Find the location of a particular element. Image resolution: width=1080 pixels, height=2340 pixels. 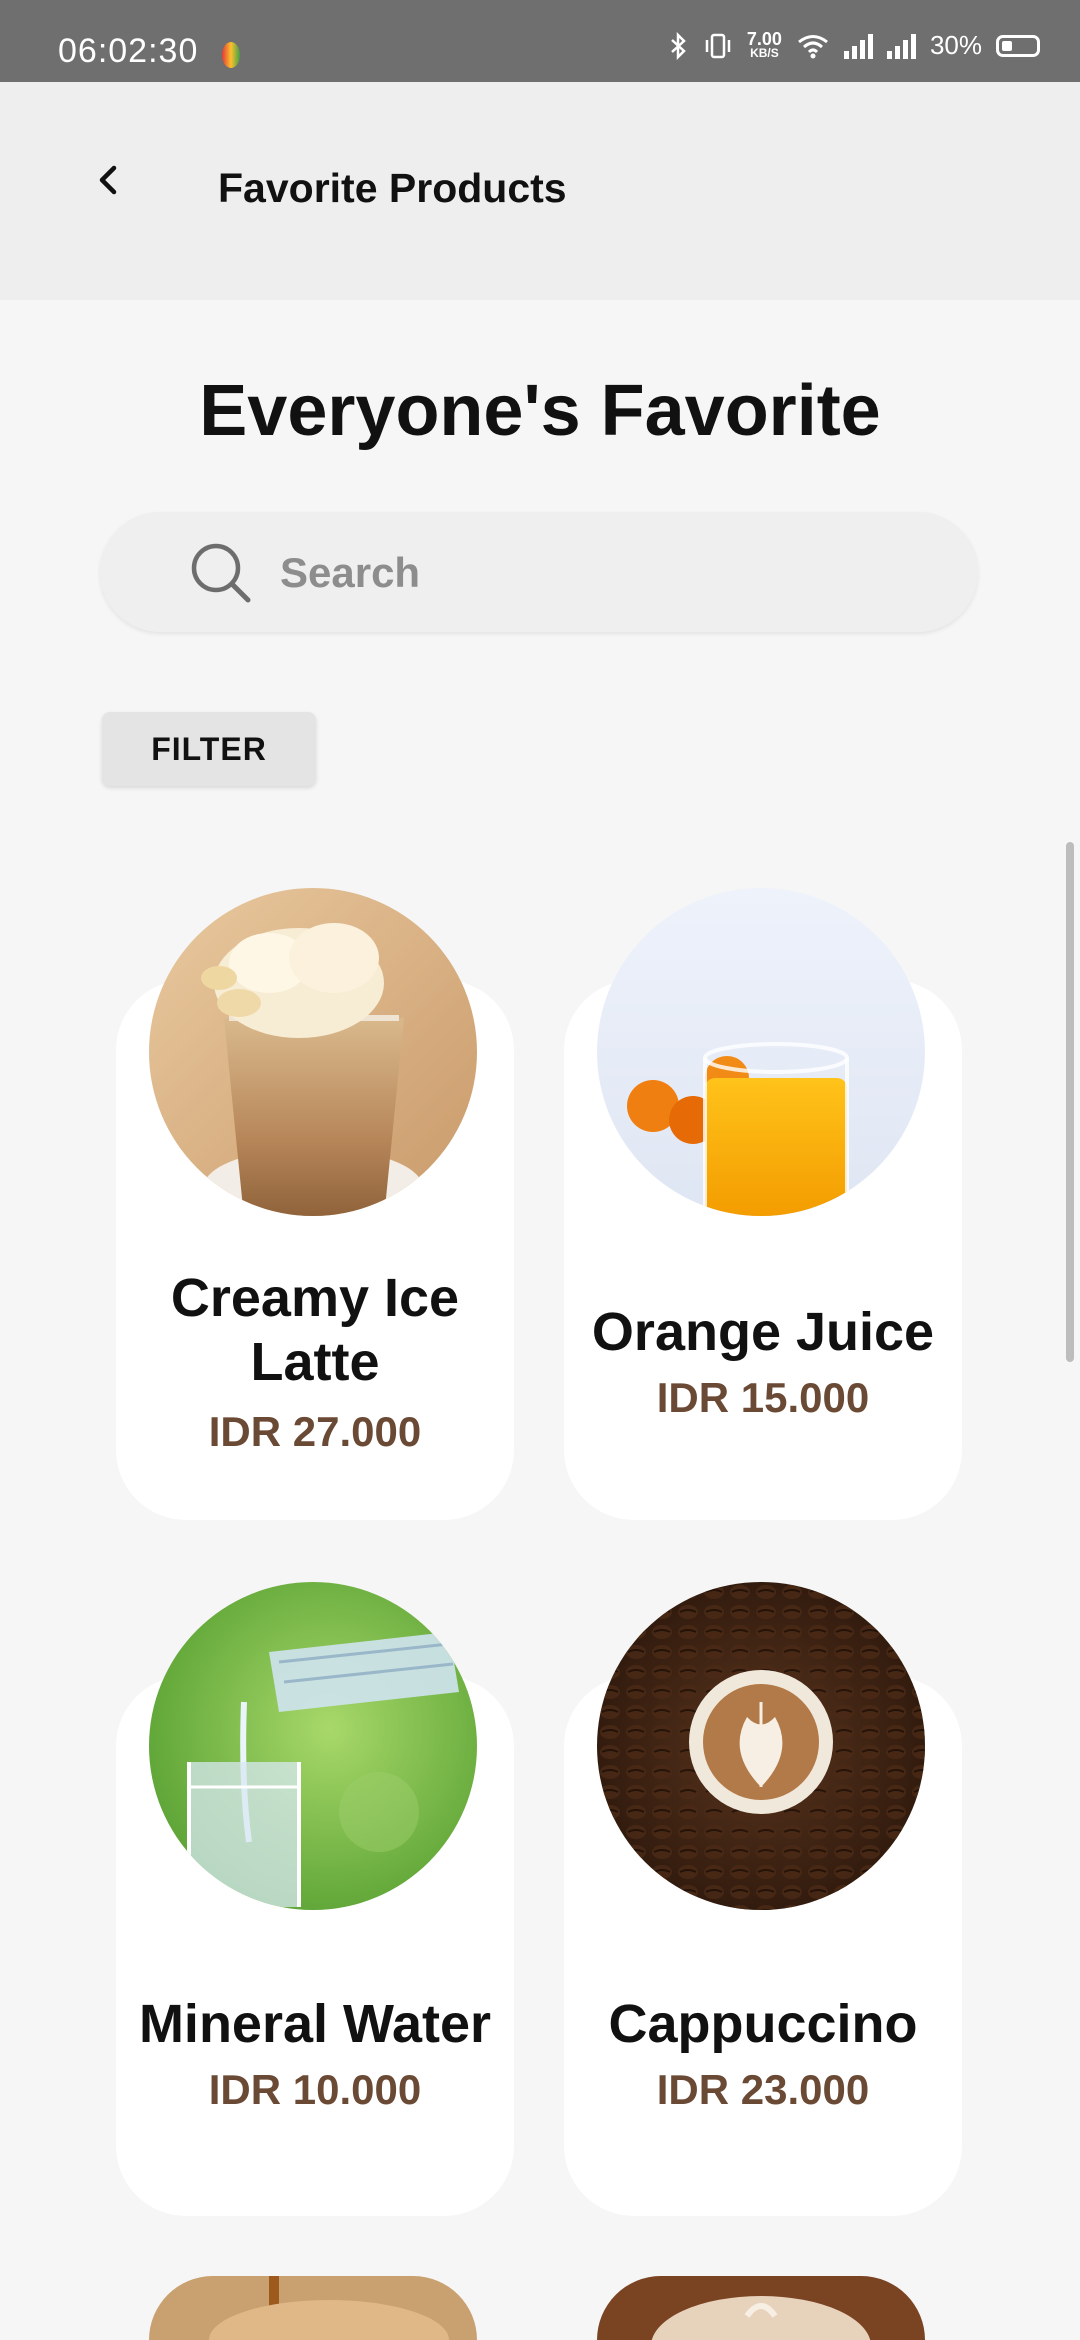

back-button is located at coordinates (108, 180).